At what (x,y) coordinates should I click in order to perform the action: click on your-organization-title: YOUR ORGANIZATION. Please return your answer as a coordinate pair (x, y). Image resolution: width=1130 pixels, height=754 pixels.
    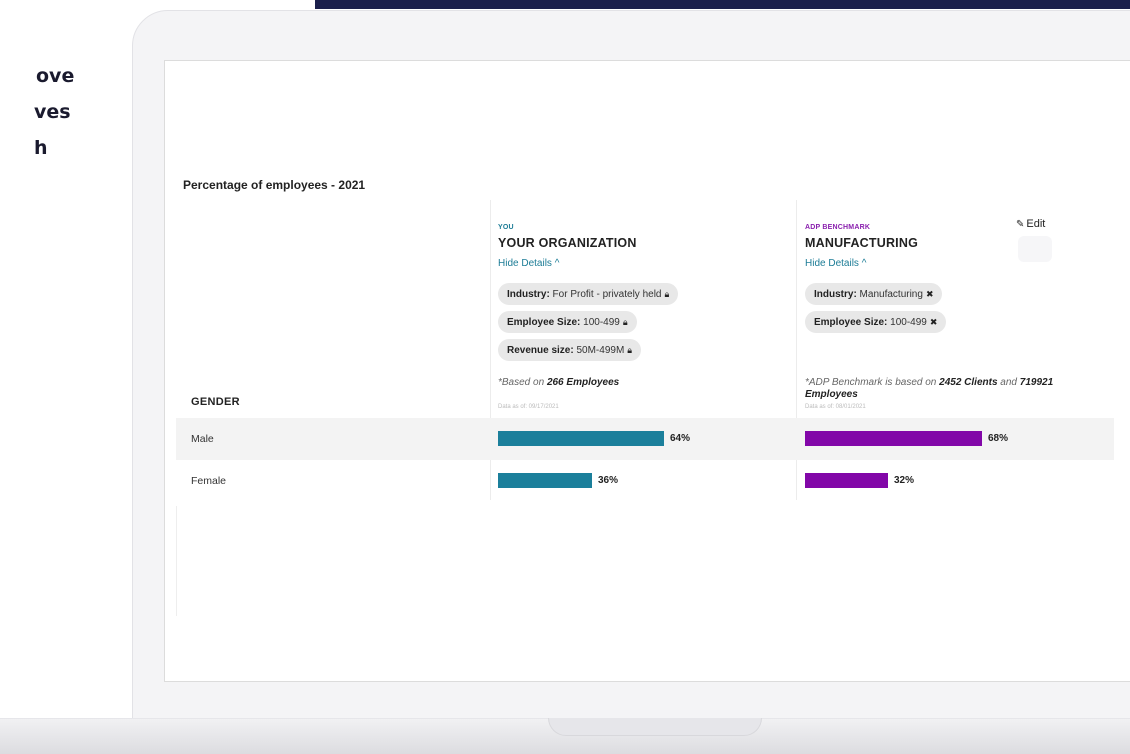
    Looking at the image, I should click on (567, 243).